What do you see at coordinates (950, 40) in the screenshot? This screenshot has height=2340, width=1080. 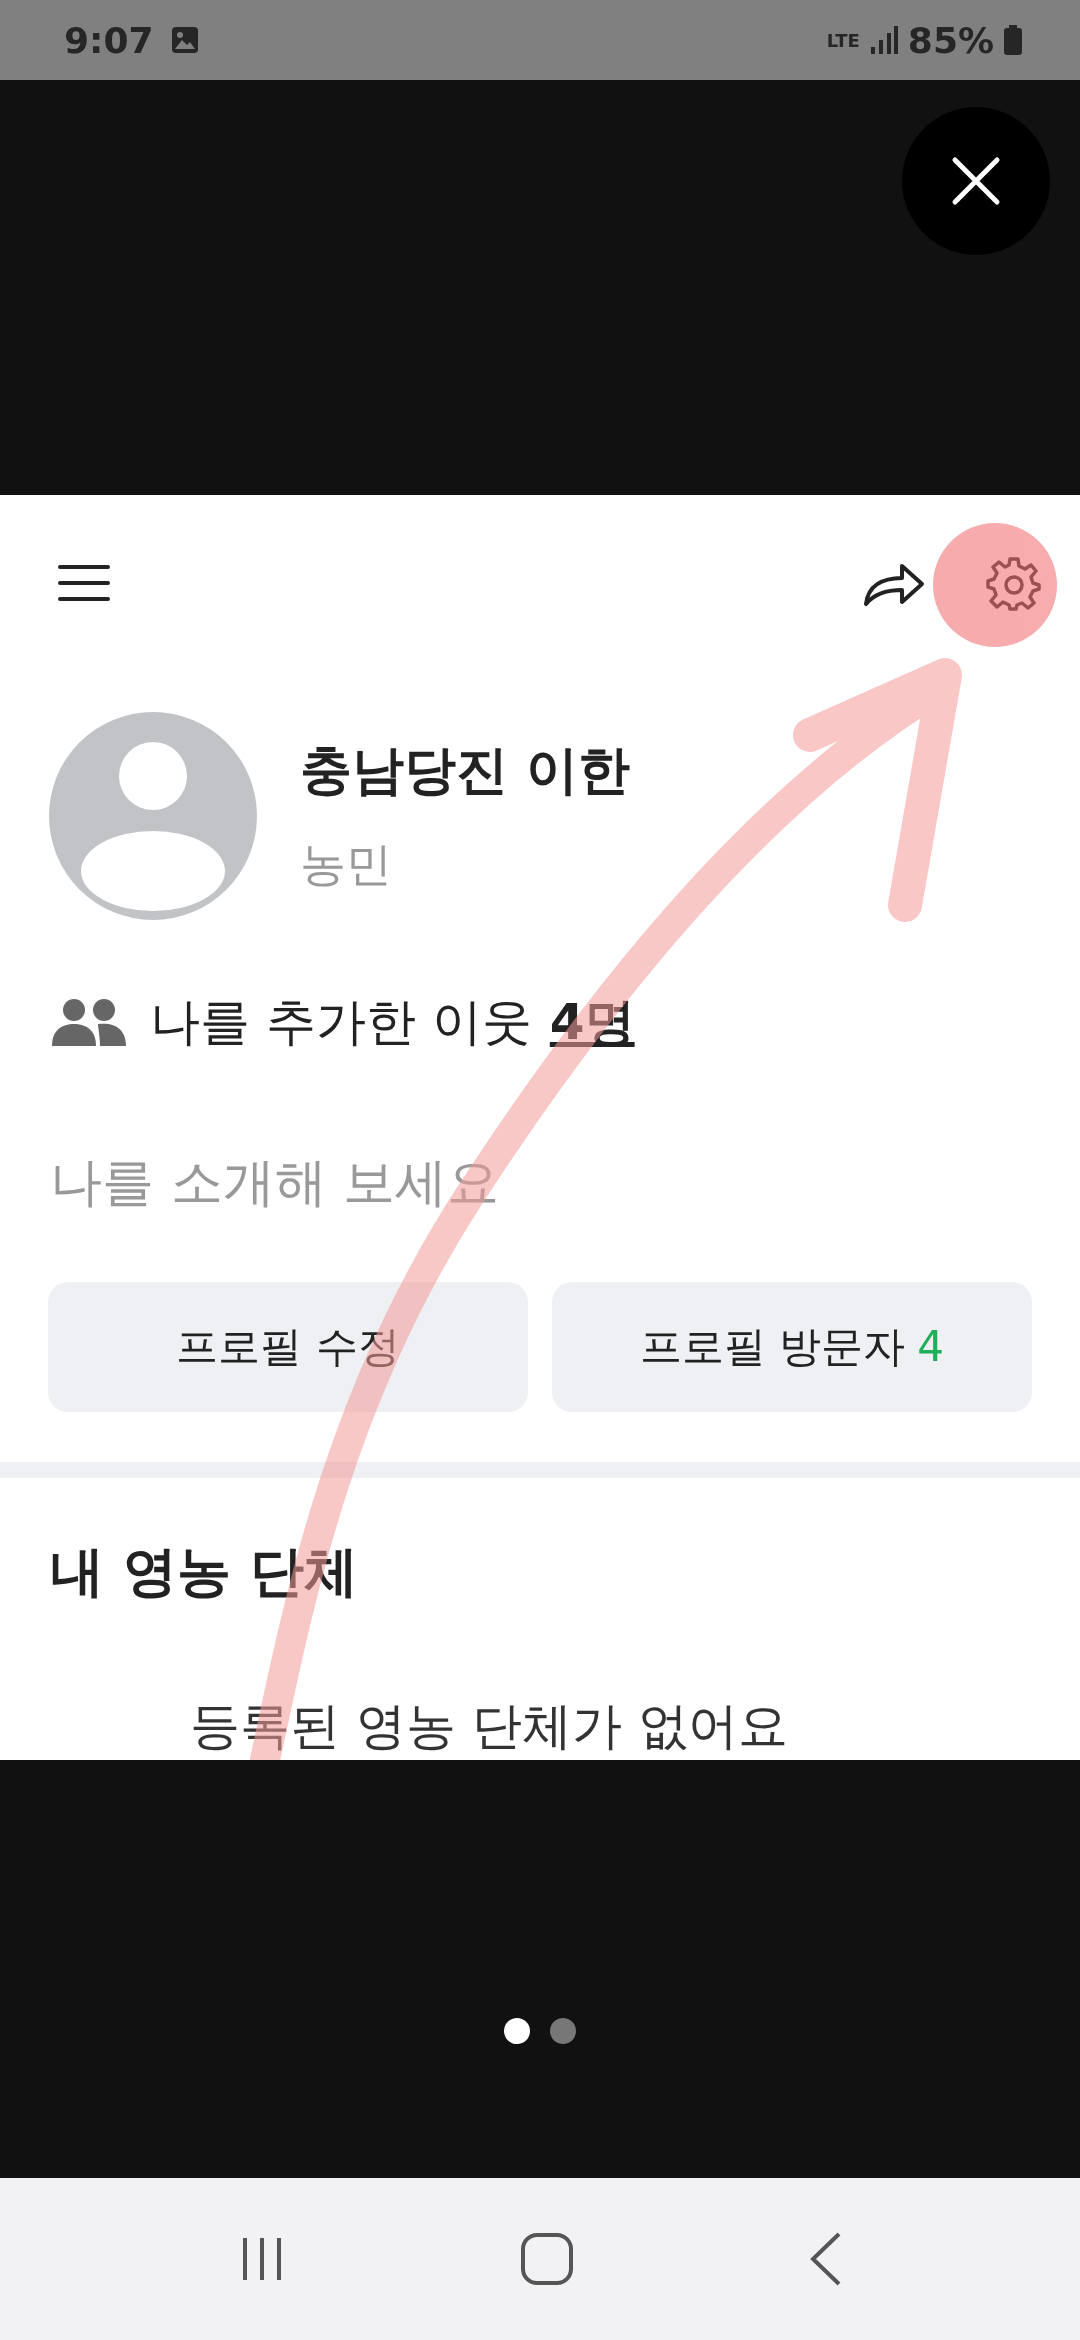 I see `battery-level: 85%` at bounding box center [950, 40].